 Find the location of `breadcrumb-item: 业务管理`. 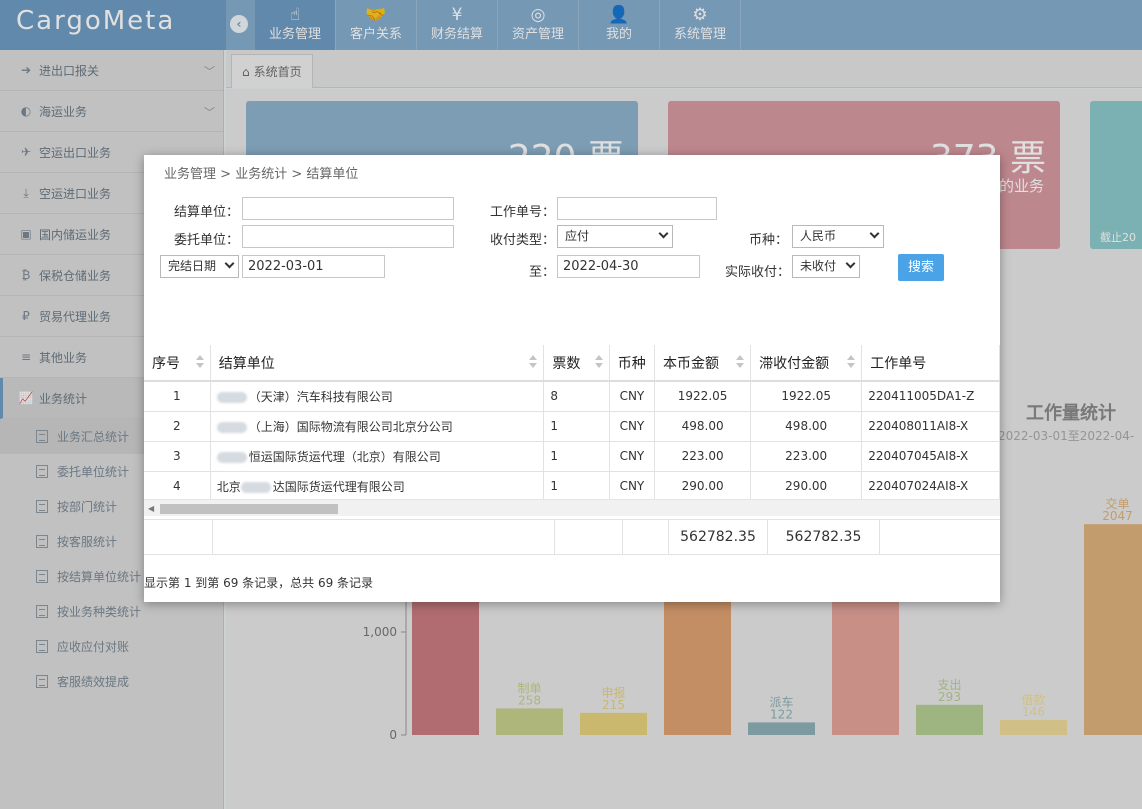

breadcrumb-item: 业务管理 is located at coordinates (190, 174).